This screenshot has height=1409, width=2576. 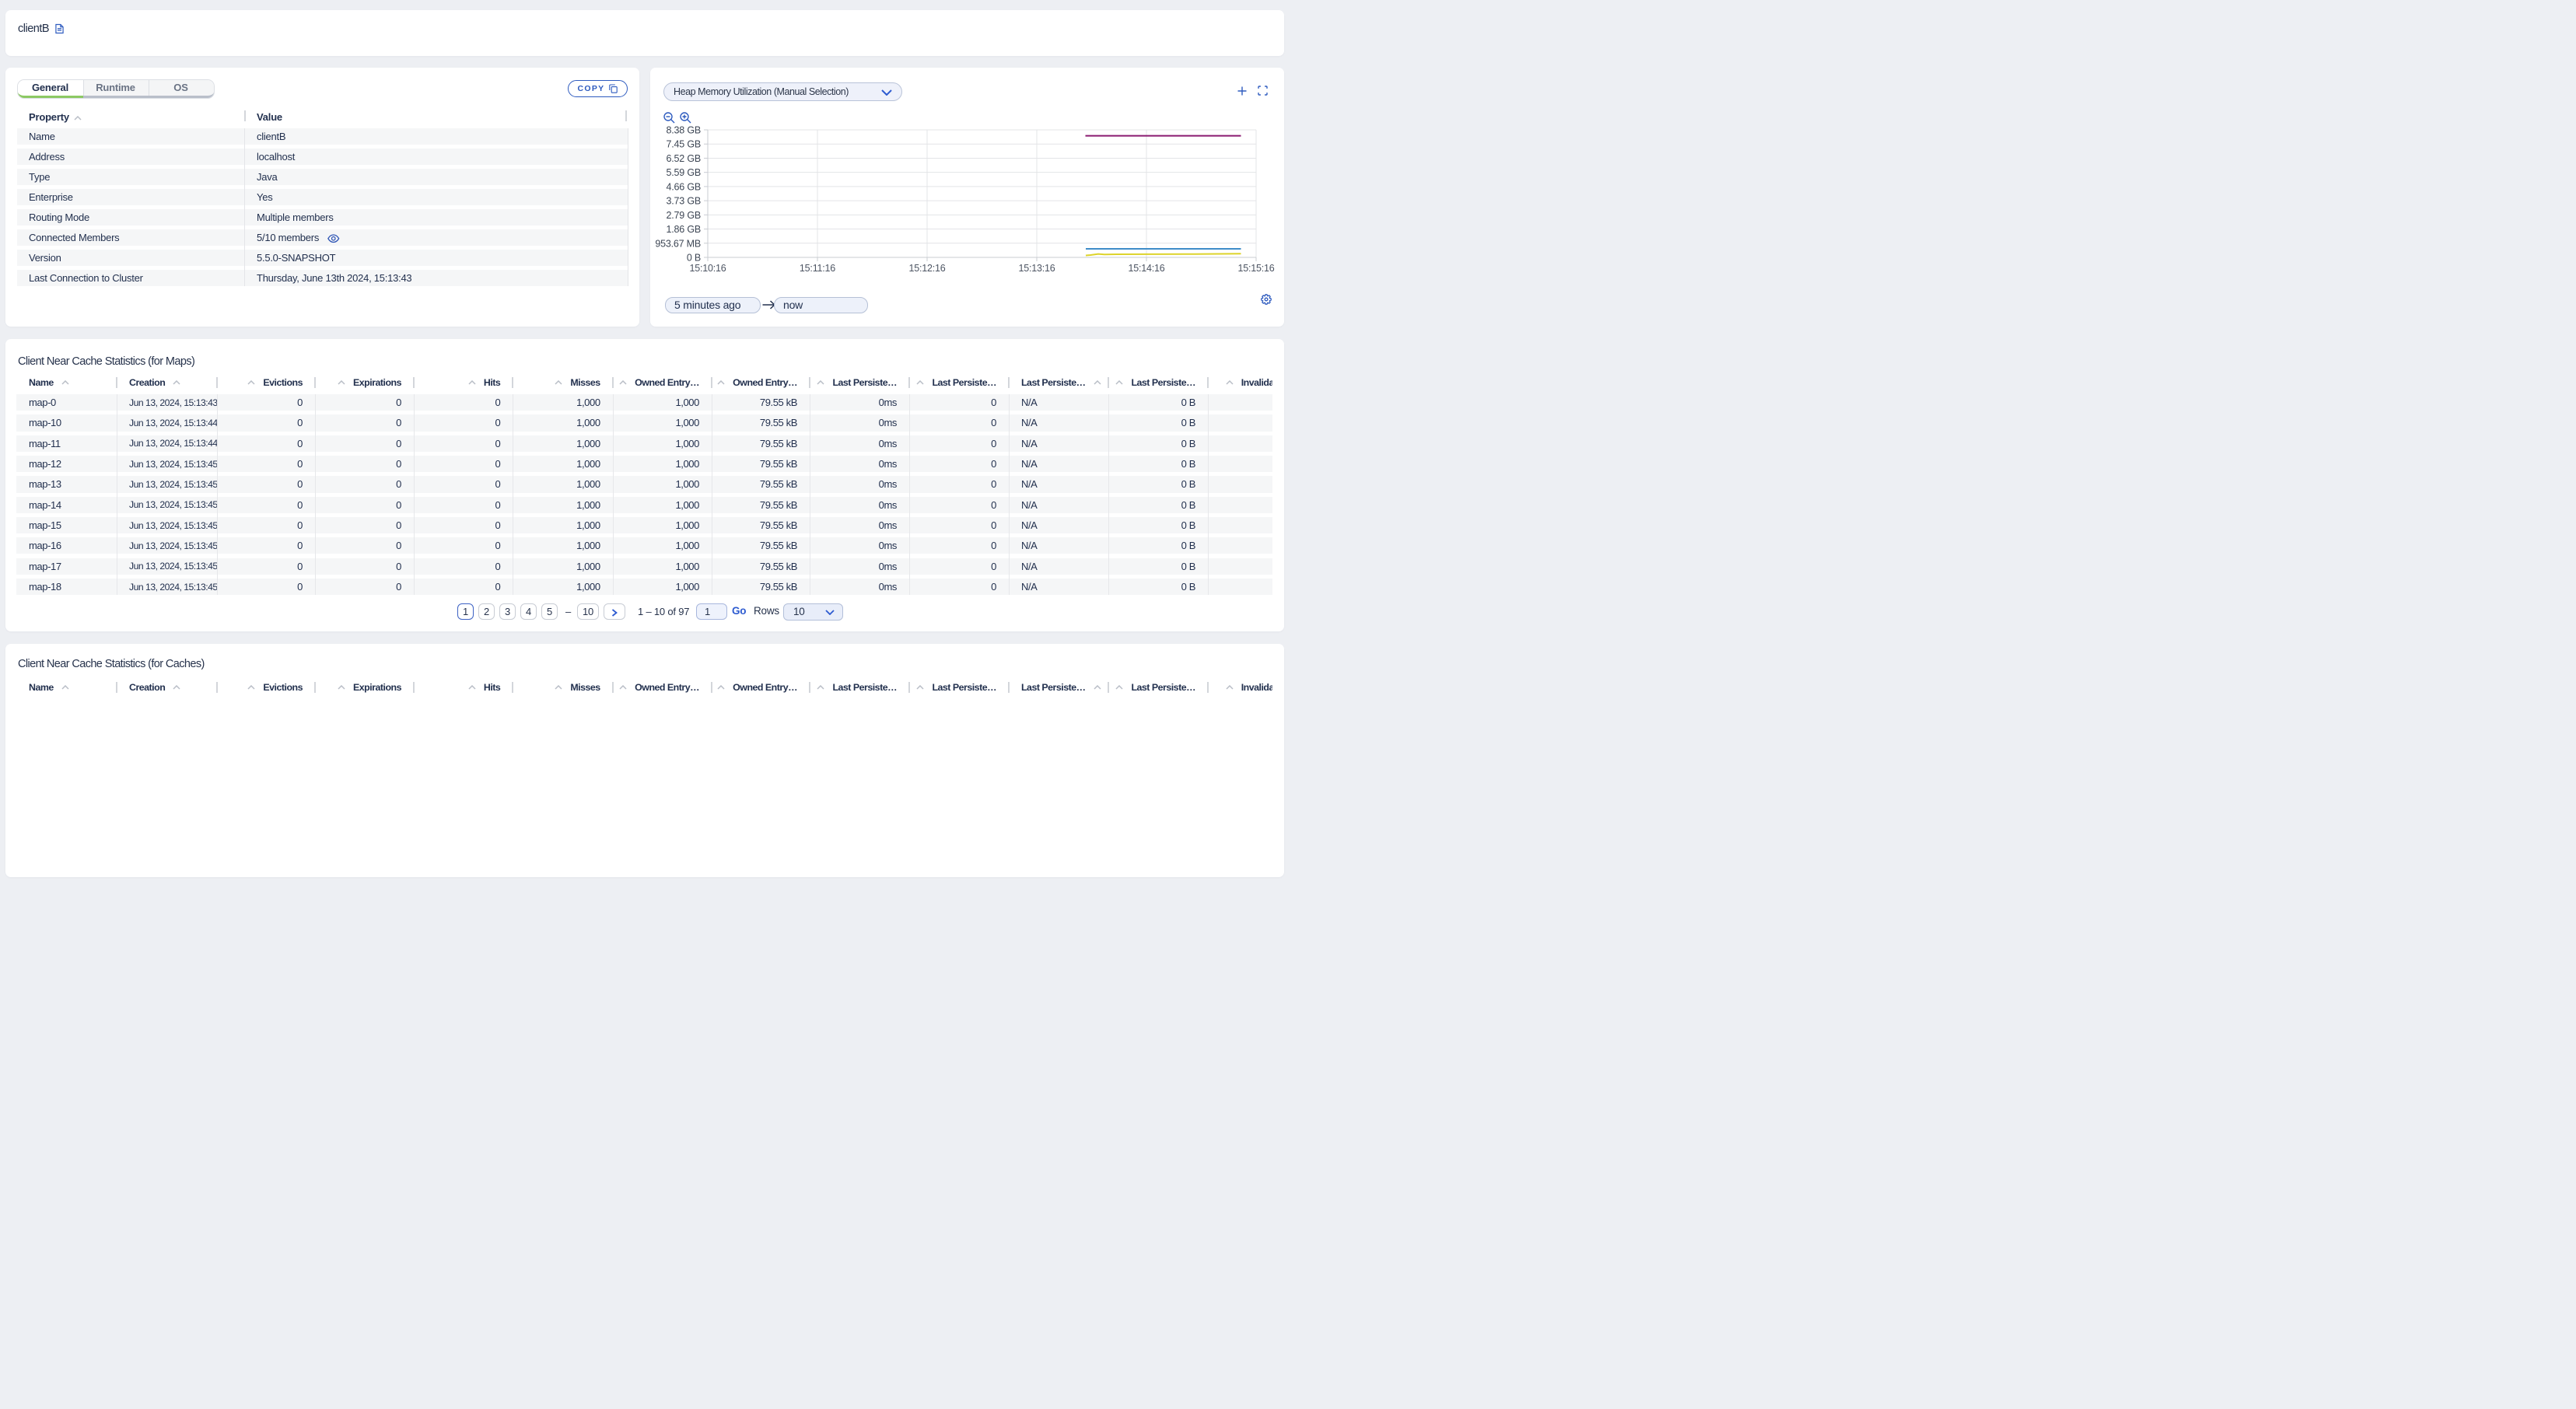 I want to click on svg-text: 2.79 GB, so click(x=684, y=215).